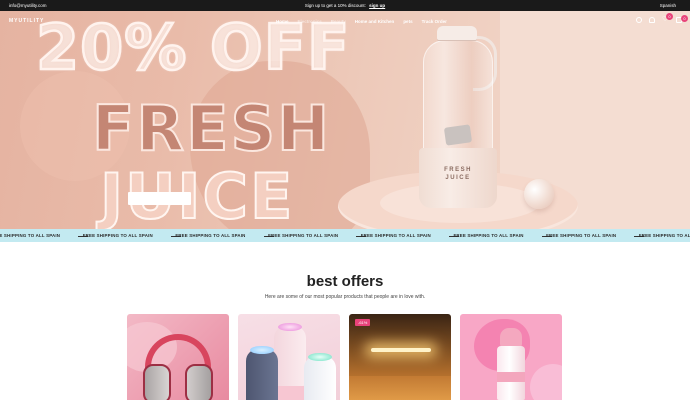 The image size is (690, 400). Describe the element at coordinates (652, 19) in the screenshot. I see `account-icon` at that location.